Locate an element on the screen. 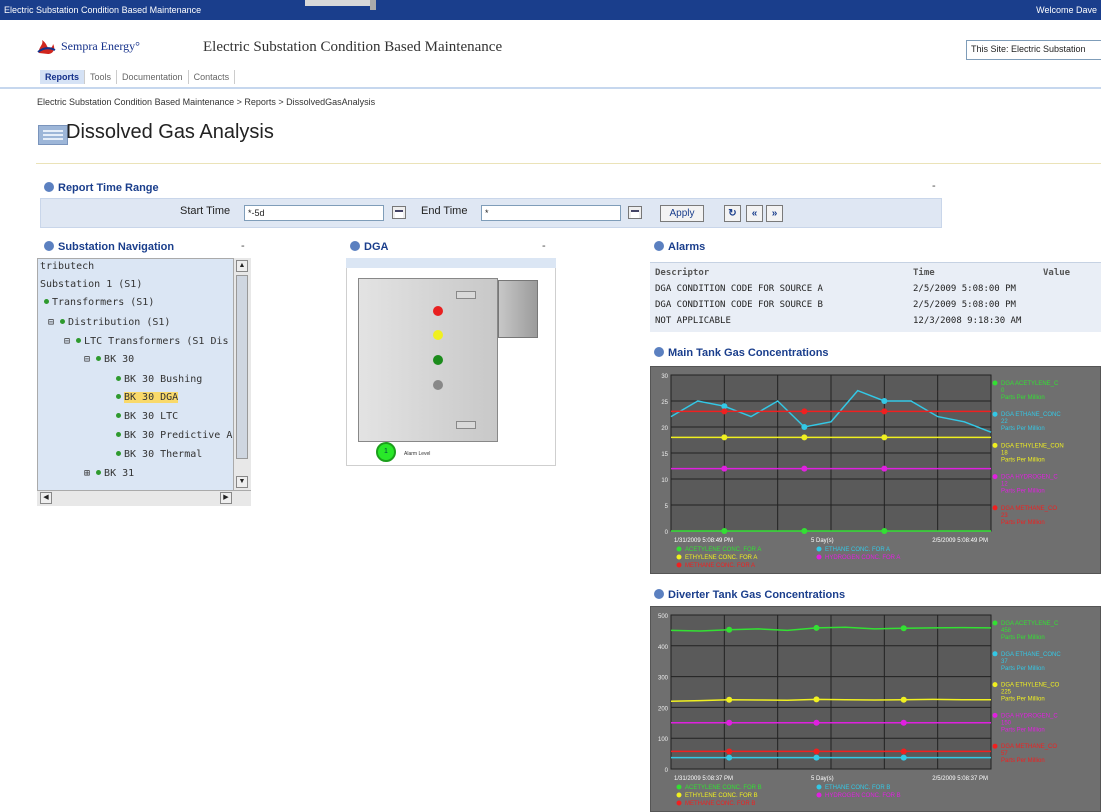 Image resolution: width=1101 pixels, height=812 pixels. red-indicator-light is located at coordinates (438, 311).